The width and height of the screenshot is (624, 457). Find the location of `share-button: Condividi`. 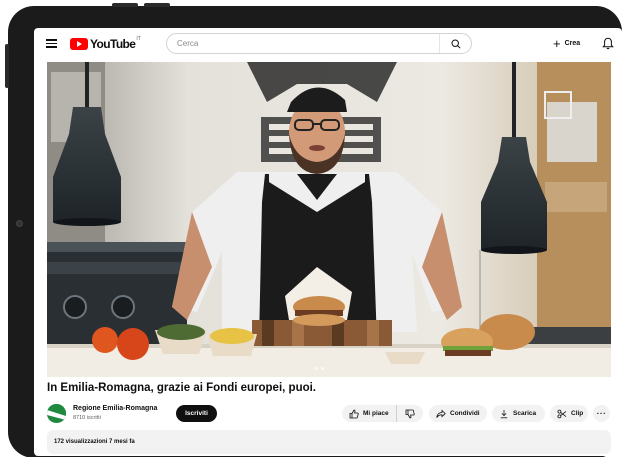

share-button: Condividi is located at coordinates (458, 413).